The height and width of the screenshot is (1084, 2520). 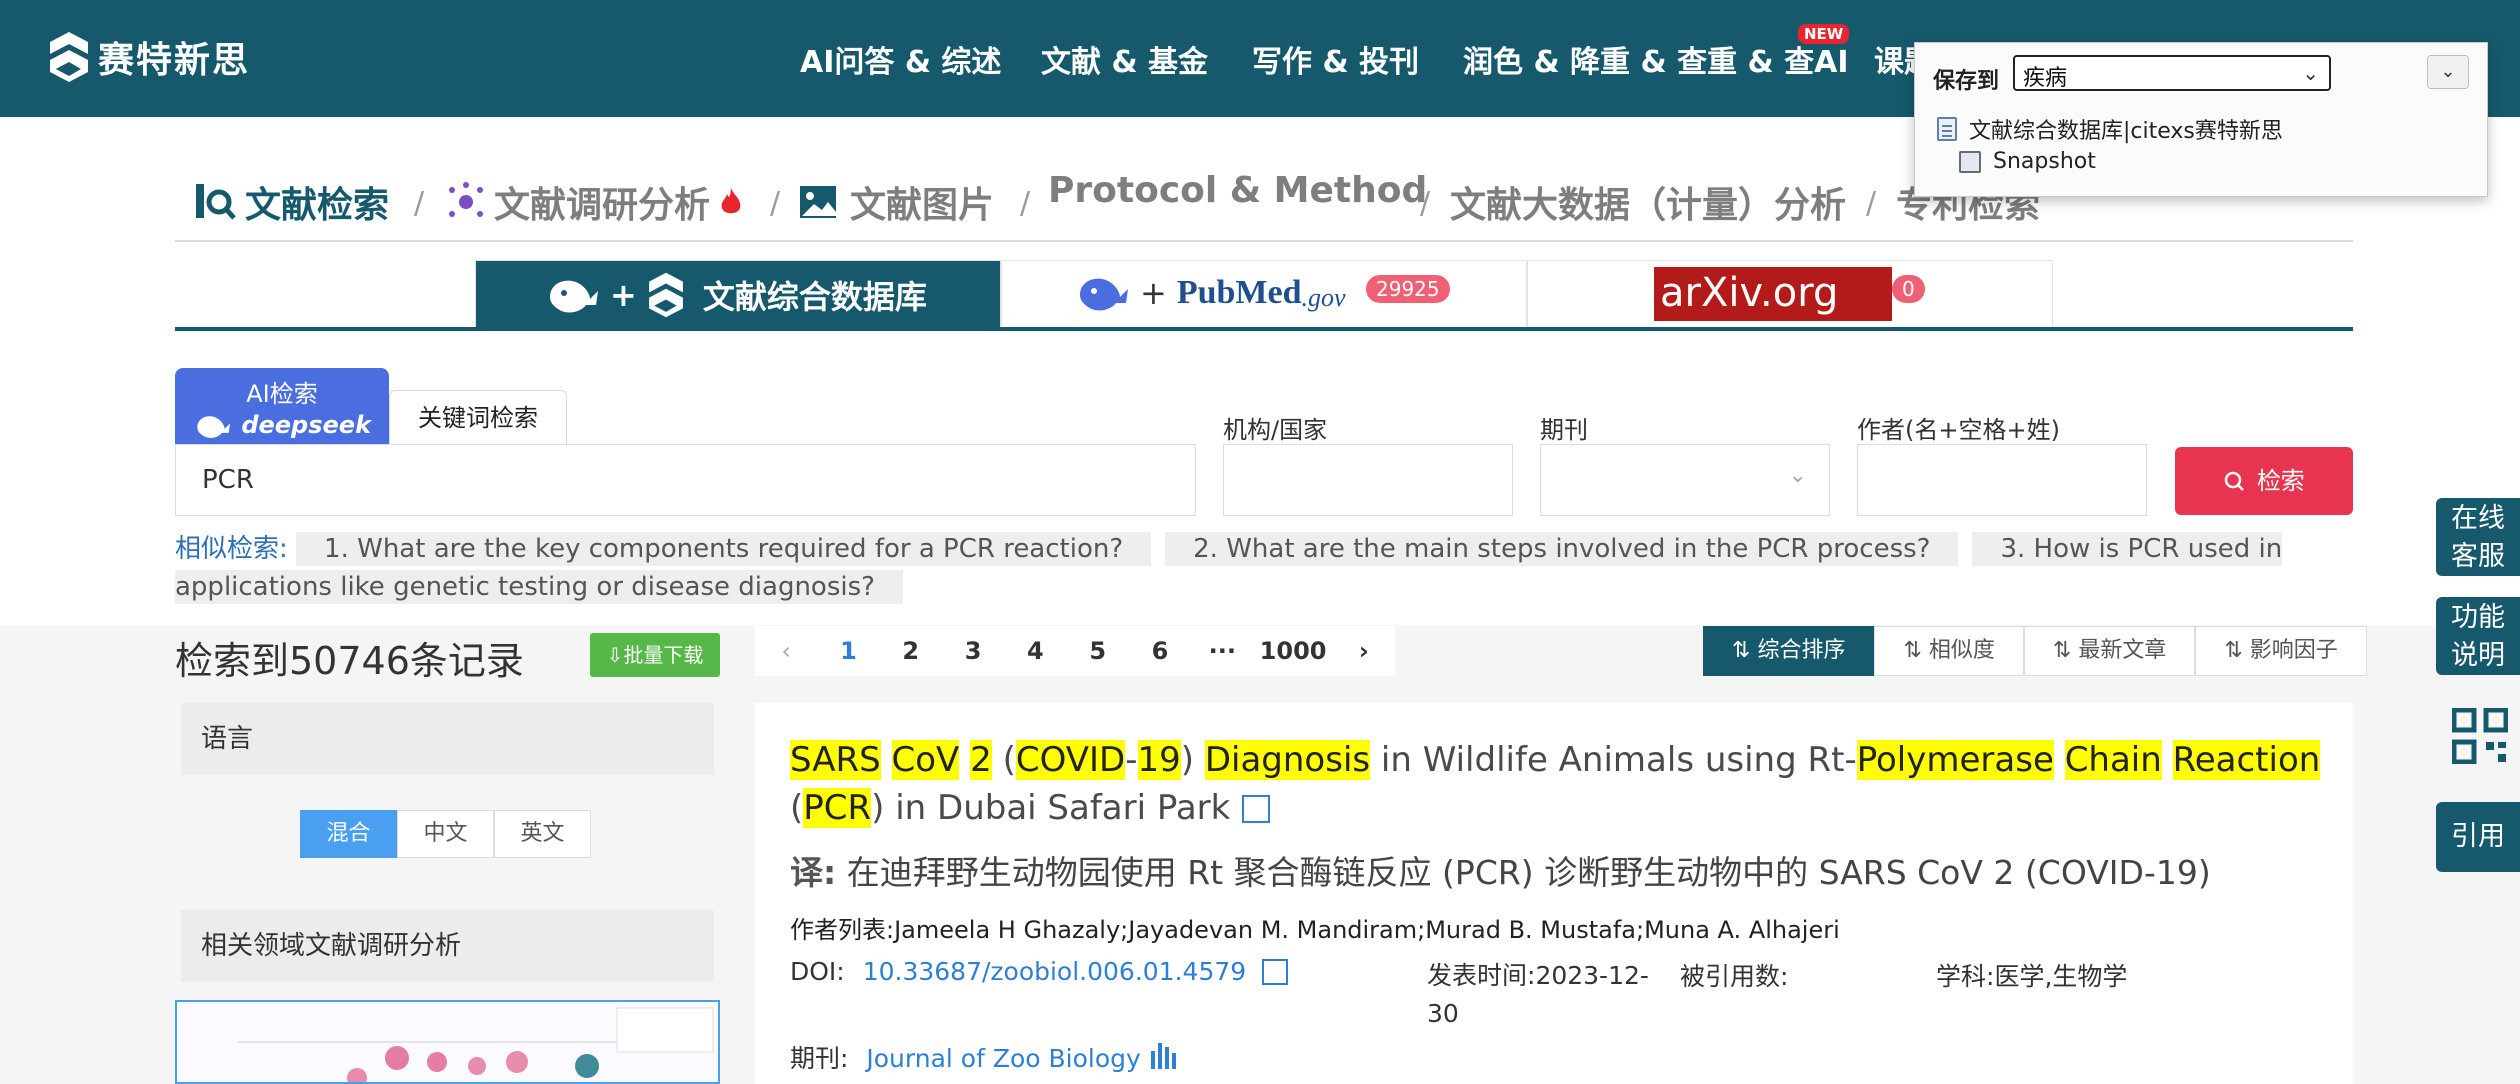 I want to click on tab-literature-images: 文献图片, so click(x=896, y=202).